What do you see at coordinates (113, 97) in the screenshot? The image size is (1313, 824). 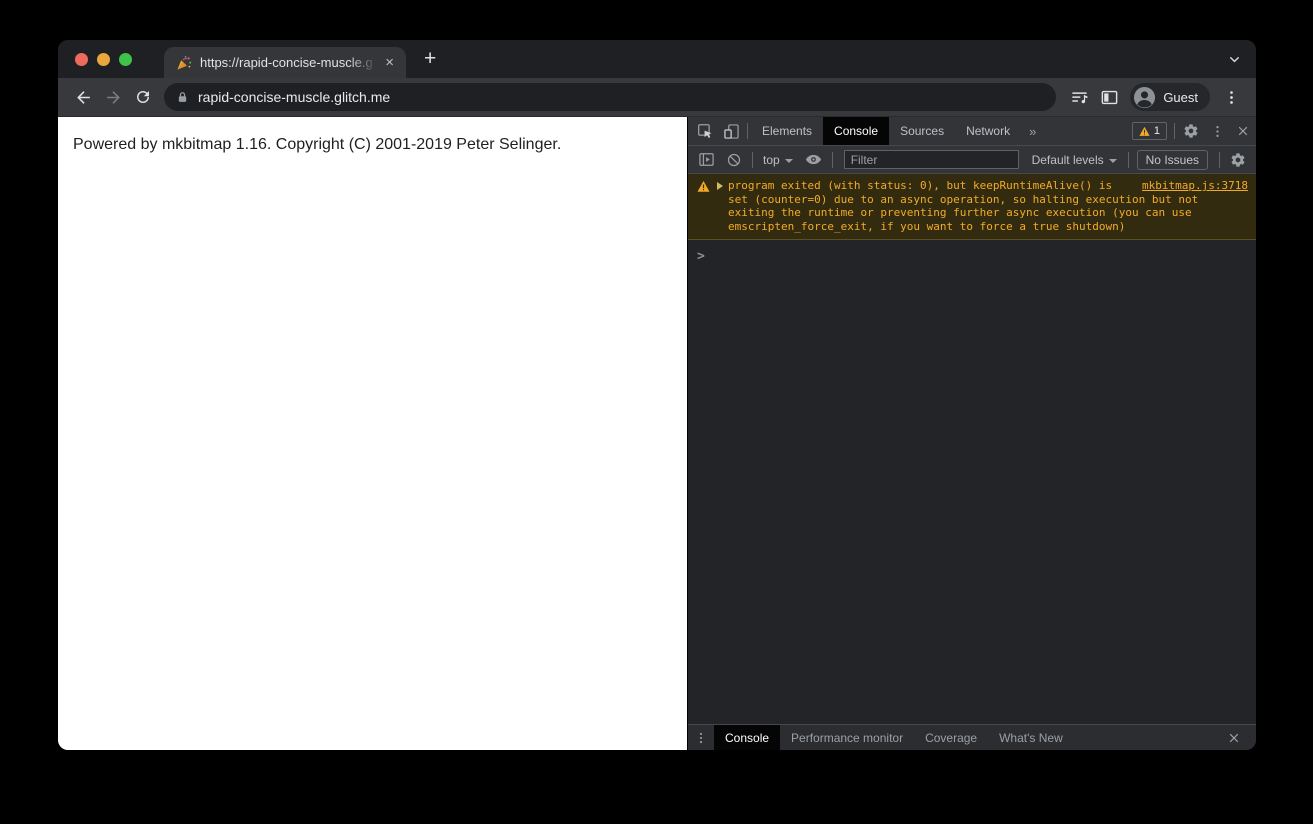 I see `forward-button` at bounding box center [113, 97].